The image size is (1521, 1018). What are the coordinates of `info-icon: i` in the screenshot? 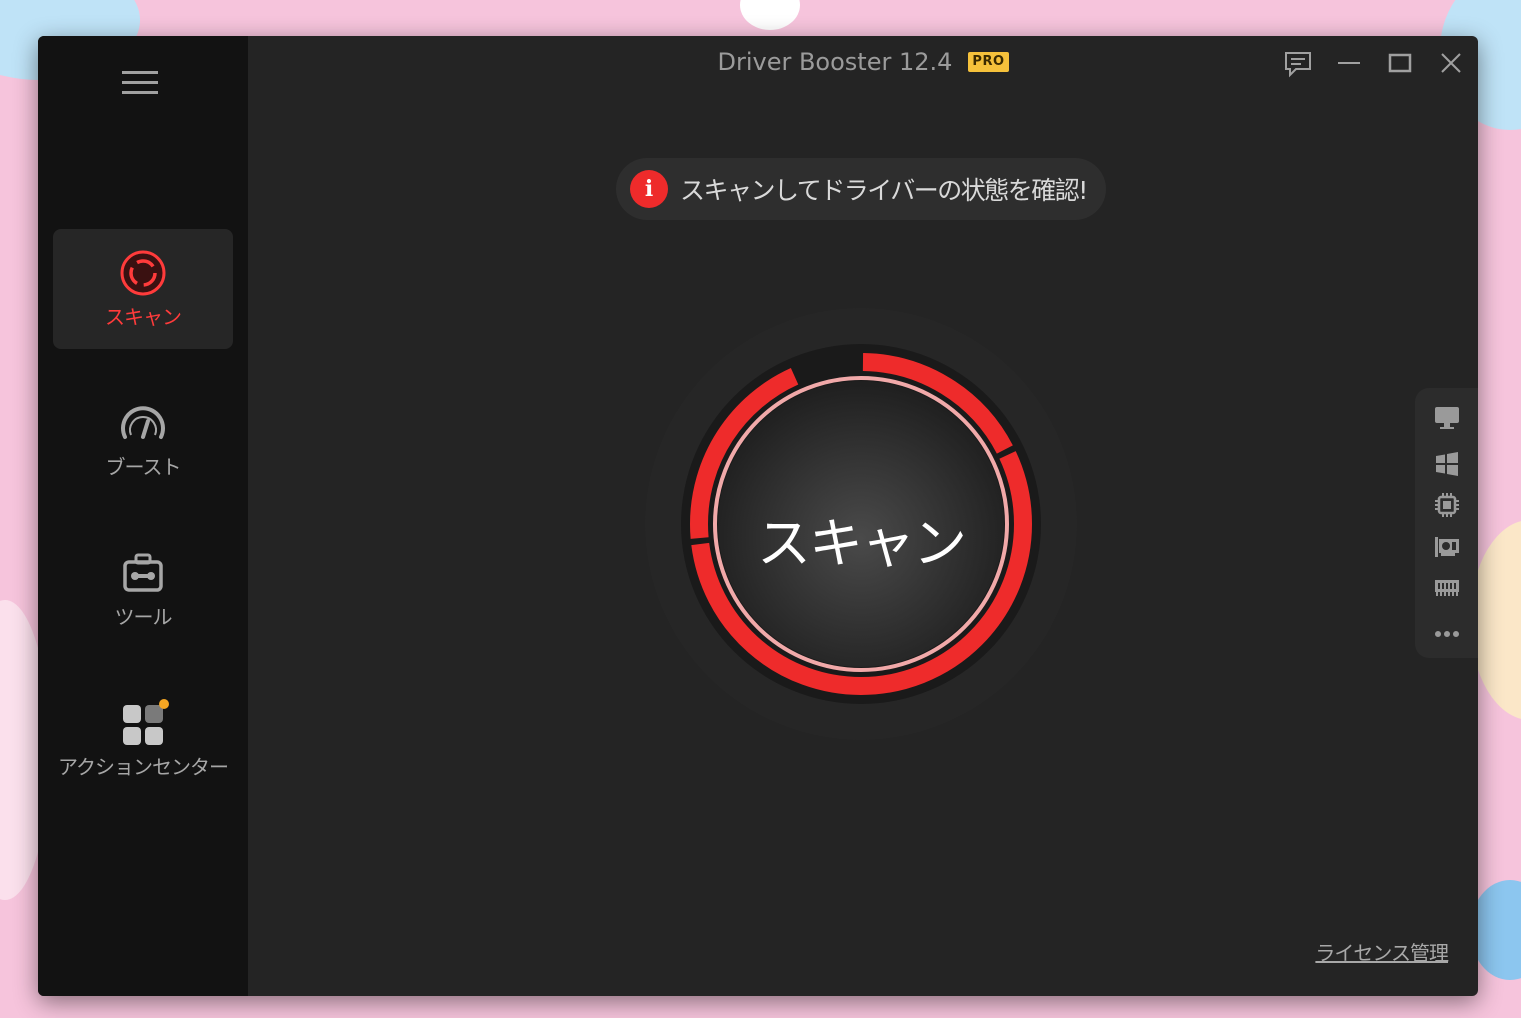 It's located at (649, 189).